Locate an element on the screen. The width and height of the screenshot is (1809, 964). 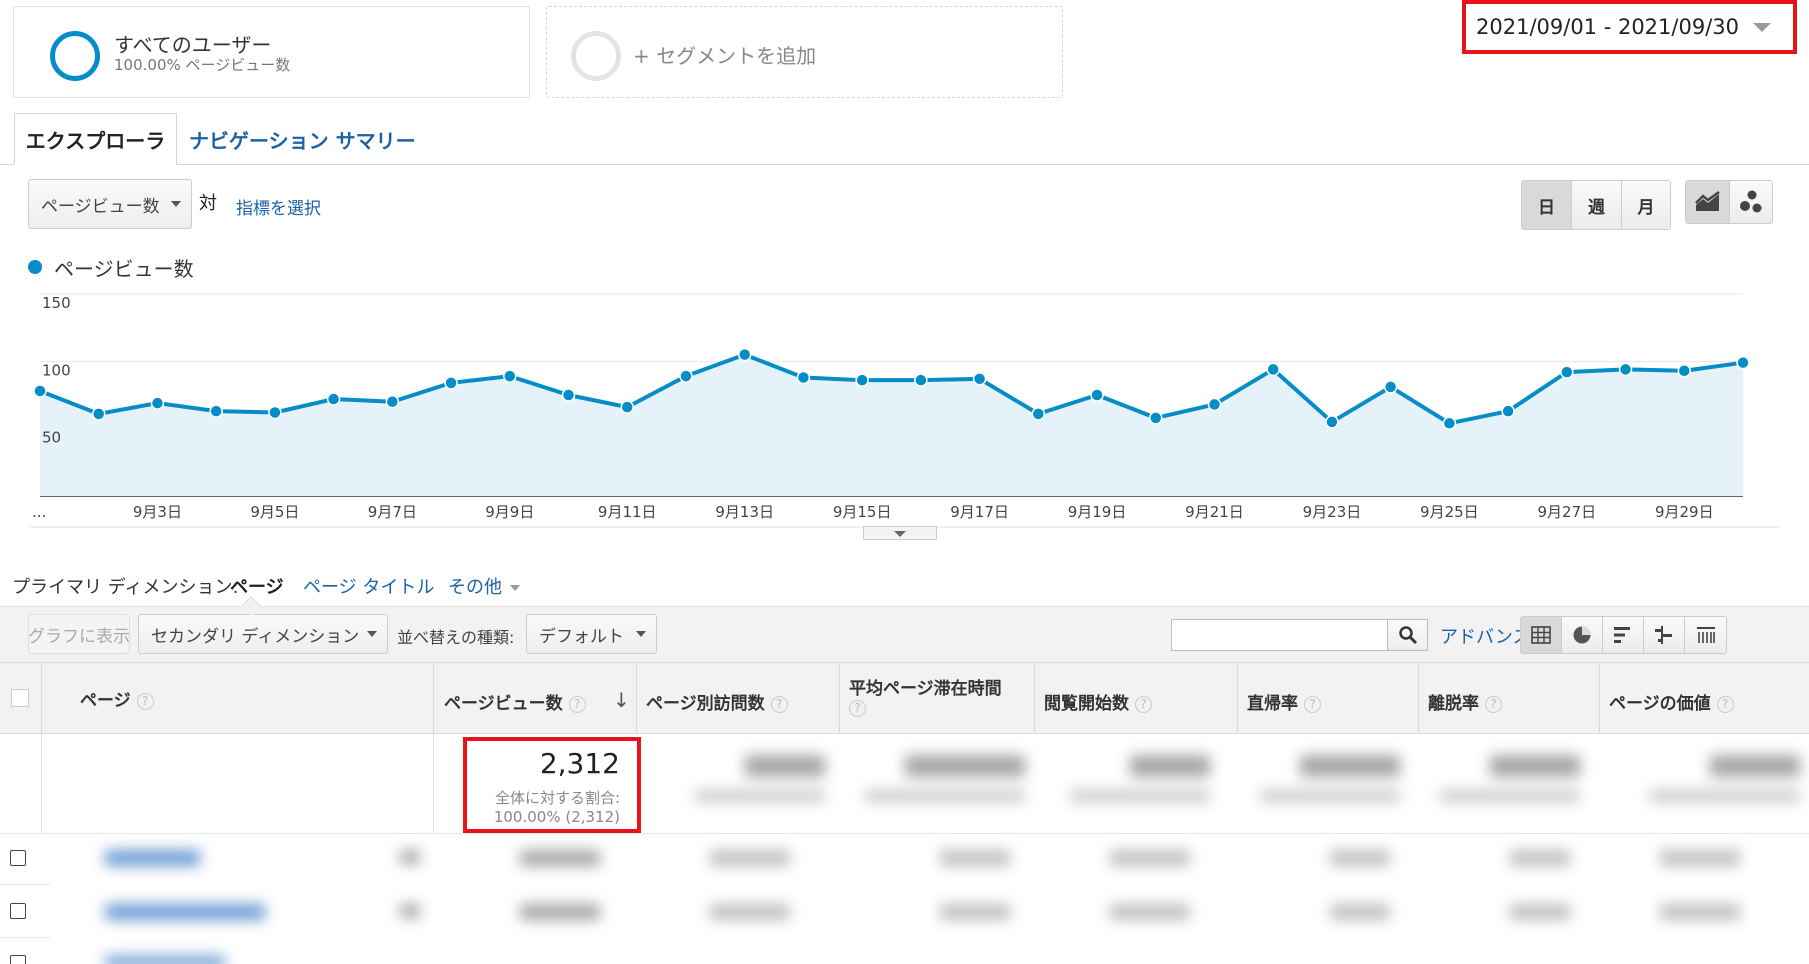
series-area is located at coordinates (891, 425).